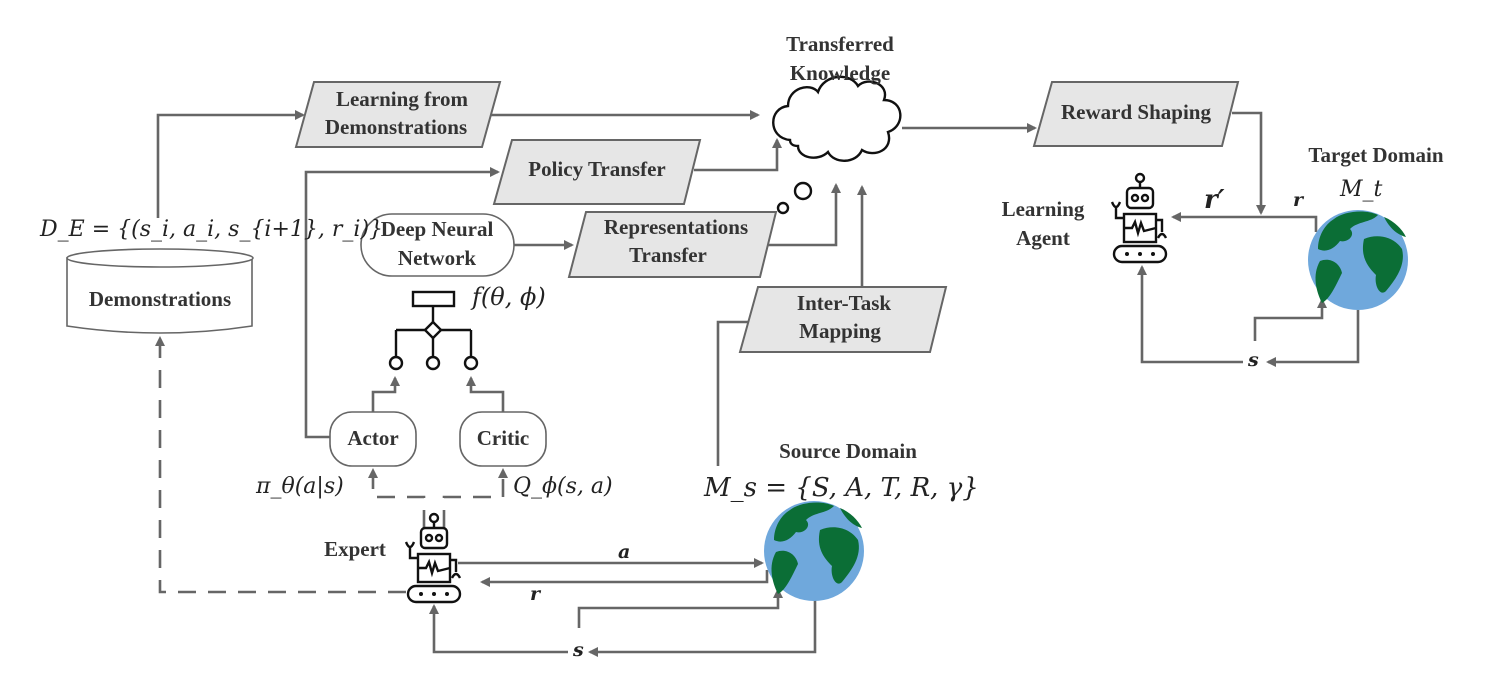  I want to click on edge-reward-shaping-down, so click(1249, 163).